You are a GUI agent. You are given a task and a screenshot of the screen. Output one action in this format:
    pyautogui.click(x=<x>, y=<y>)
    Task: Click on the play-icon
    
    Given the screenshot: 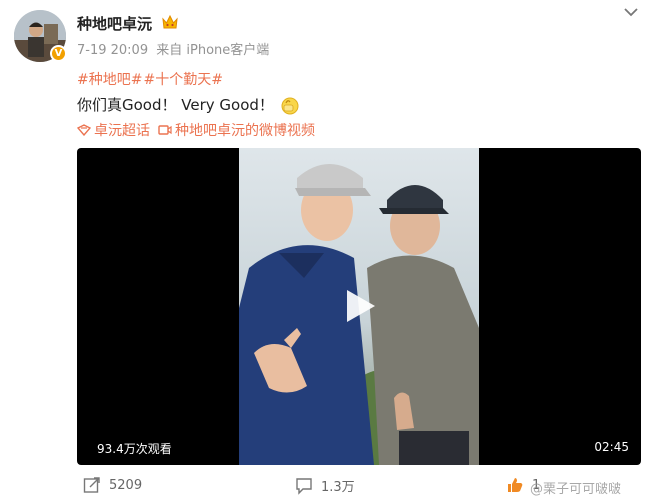 What is the action you would take?
    pyautogui.click(x=360, y=306)
    